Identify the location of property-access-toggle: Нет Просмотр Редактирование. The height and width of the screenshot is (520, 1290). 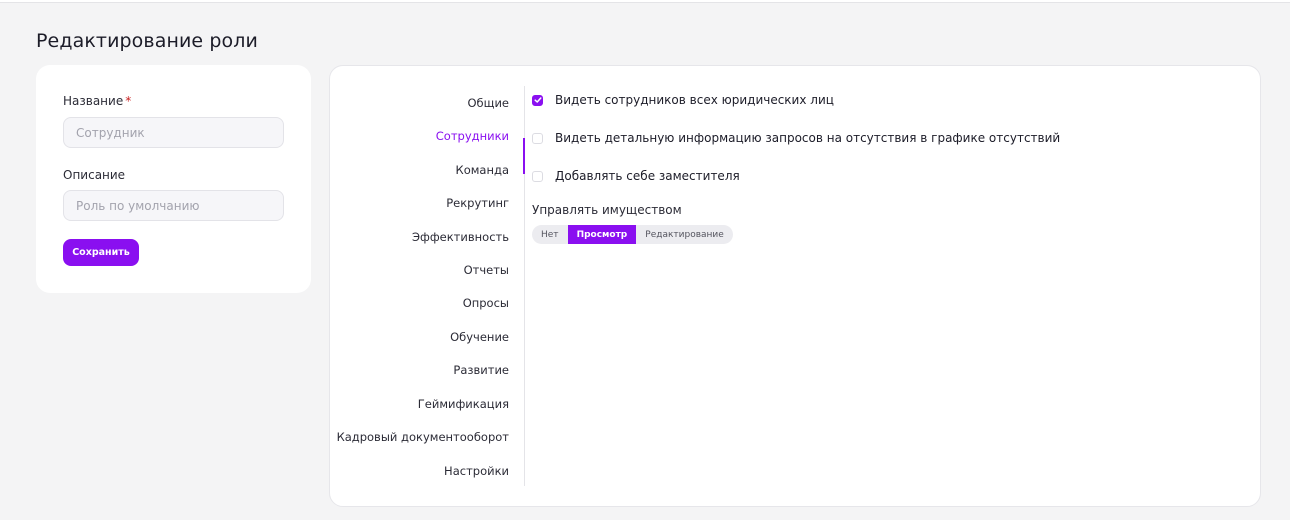
(632, 234).